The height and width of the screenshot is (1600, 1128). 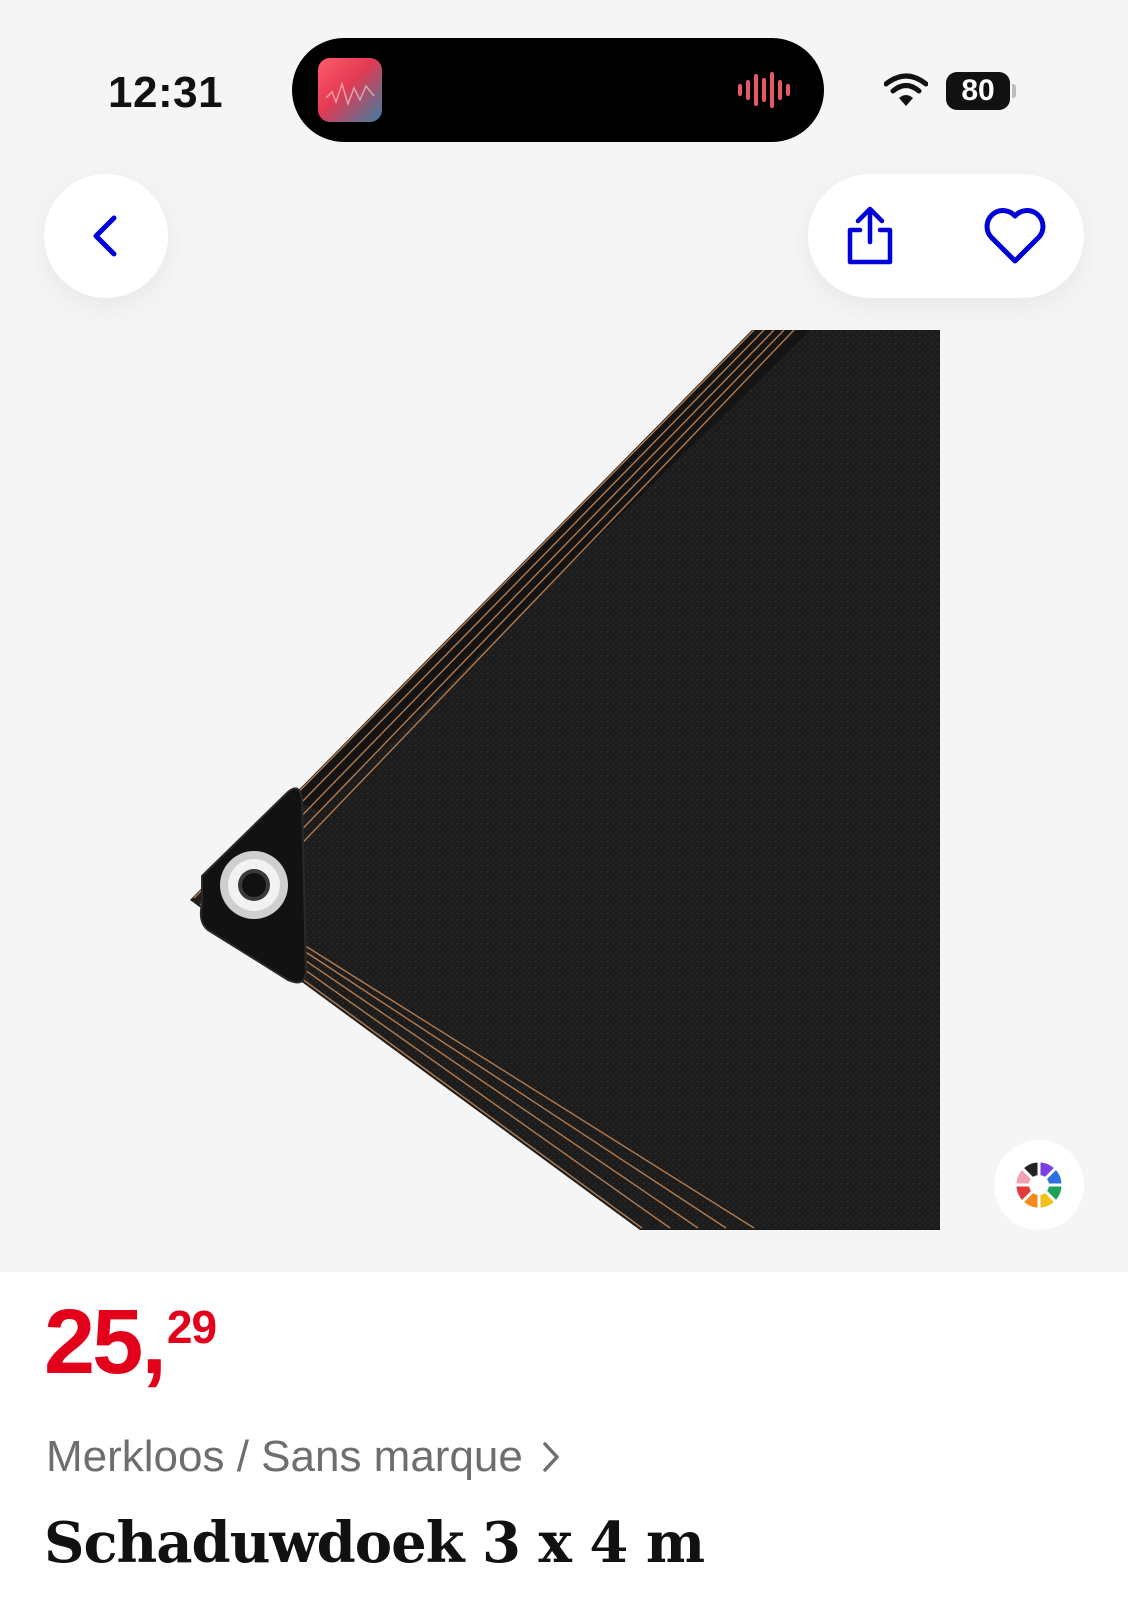 I want to click on status-time: 12:31, so click(x=166, y=92).